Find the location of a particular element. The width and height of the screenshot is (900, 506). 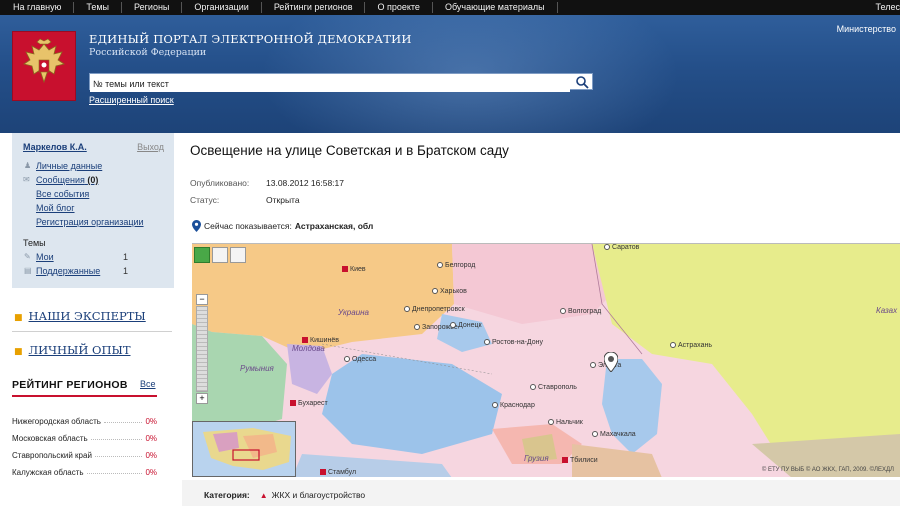

rating-heading: РЕЙТИНГ РЕГИОНОВ is located at coordinates (70, 385).